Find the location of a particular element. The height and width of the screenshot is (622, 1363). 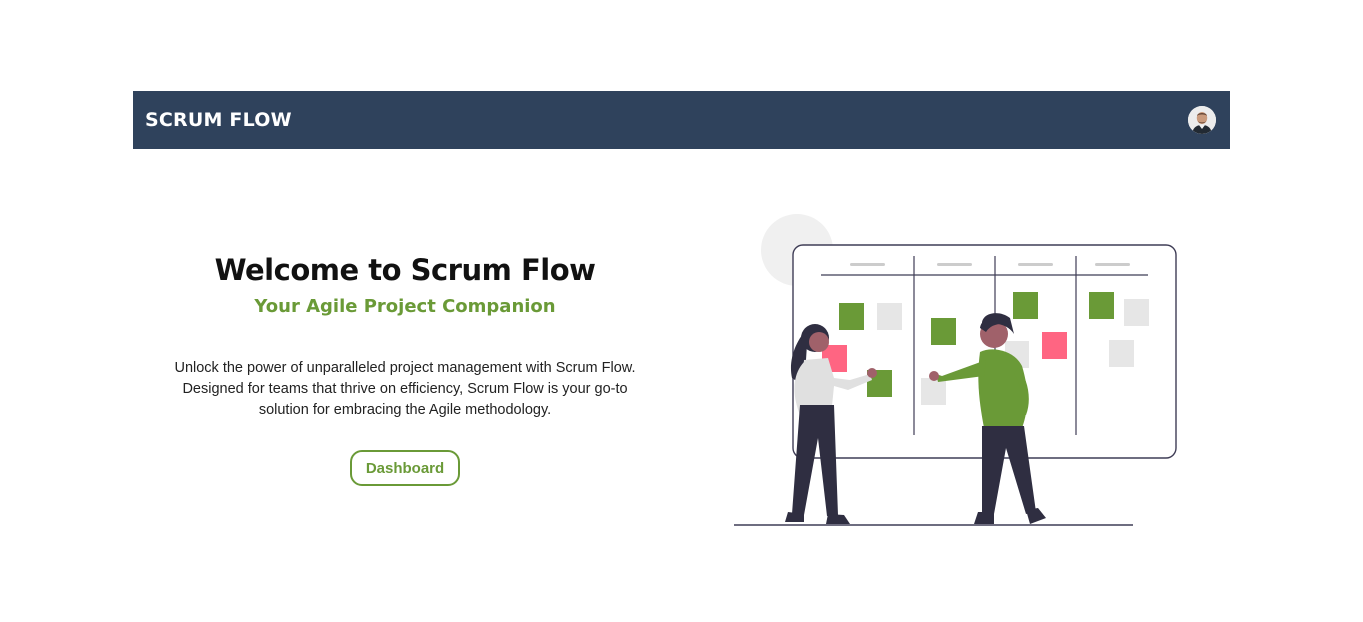

user-avatar is located at coordinates (1202, 120).